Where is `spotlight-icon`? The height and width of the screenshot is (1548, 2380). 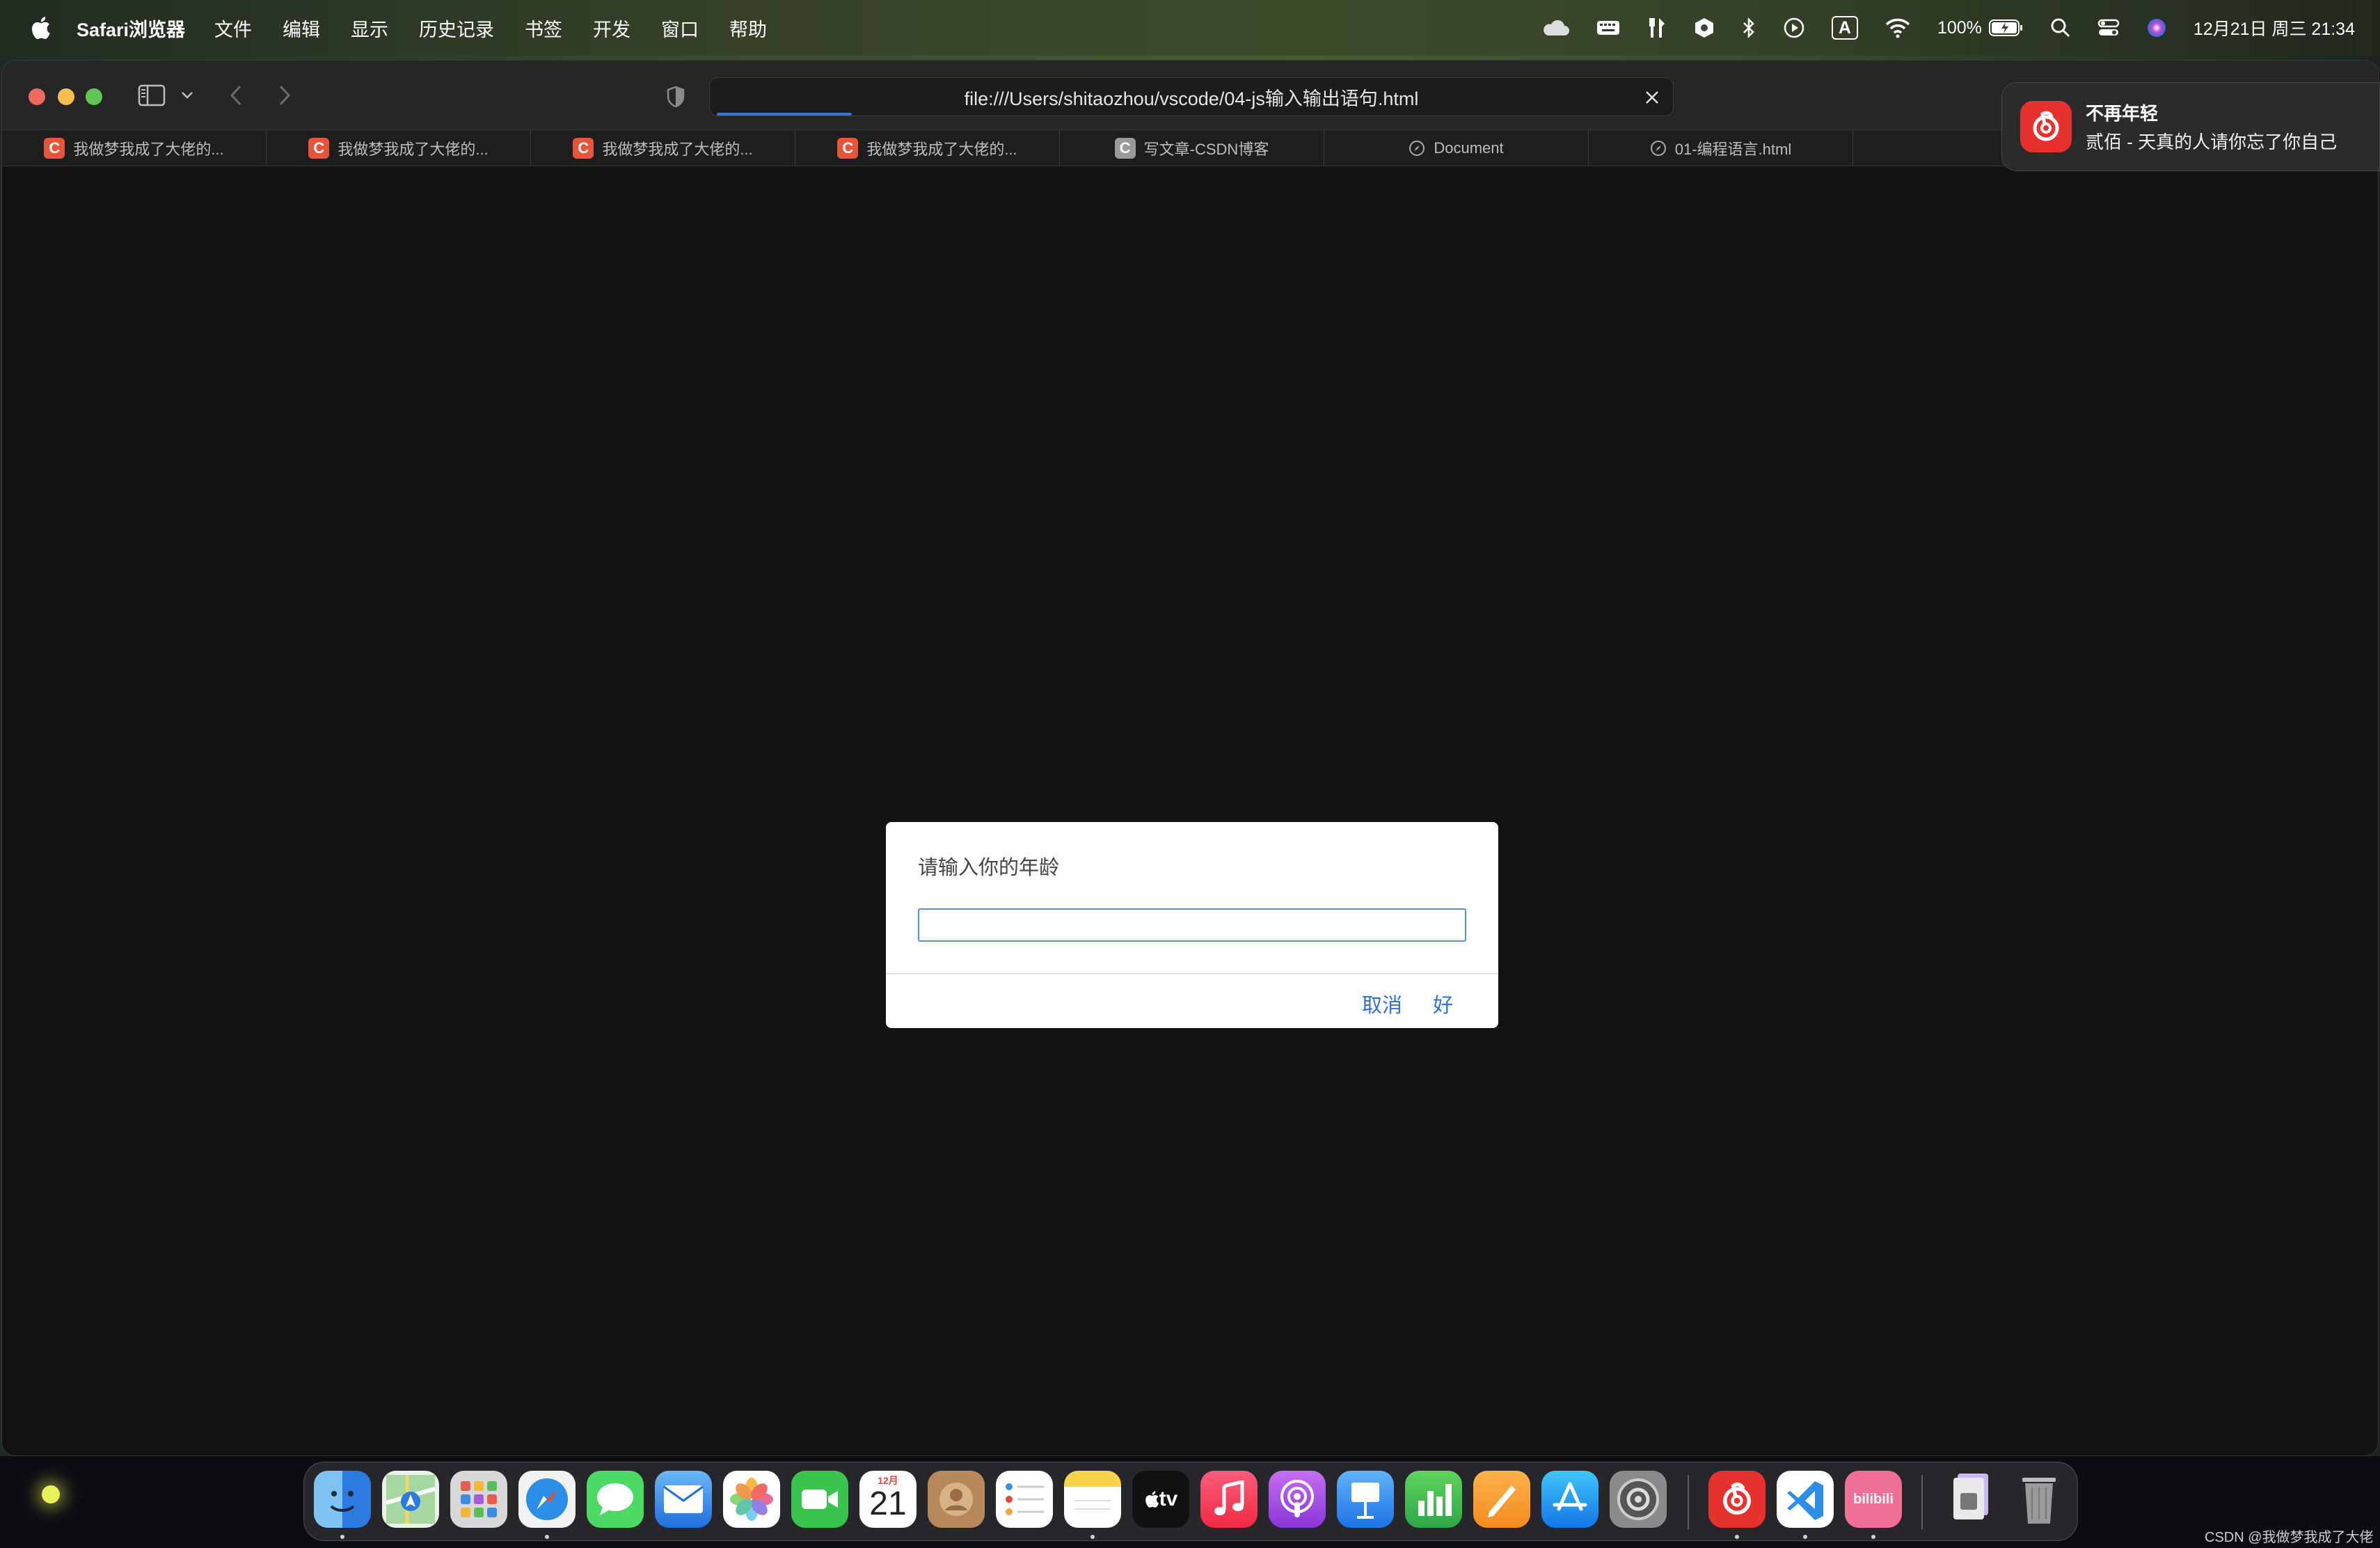
spotlight-icon is located at coordinates (2060, 28).